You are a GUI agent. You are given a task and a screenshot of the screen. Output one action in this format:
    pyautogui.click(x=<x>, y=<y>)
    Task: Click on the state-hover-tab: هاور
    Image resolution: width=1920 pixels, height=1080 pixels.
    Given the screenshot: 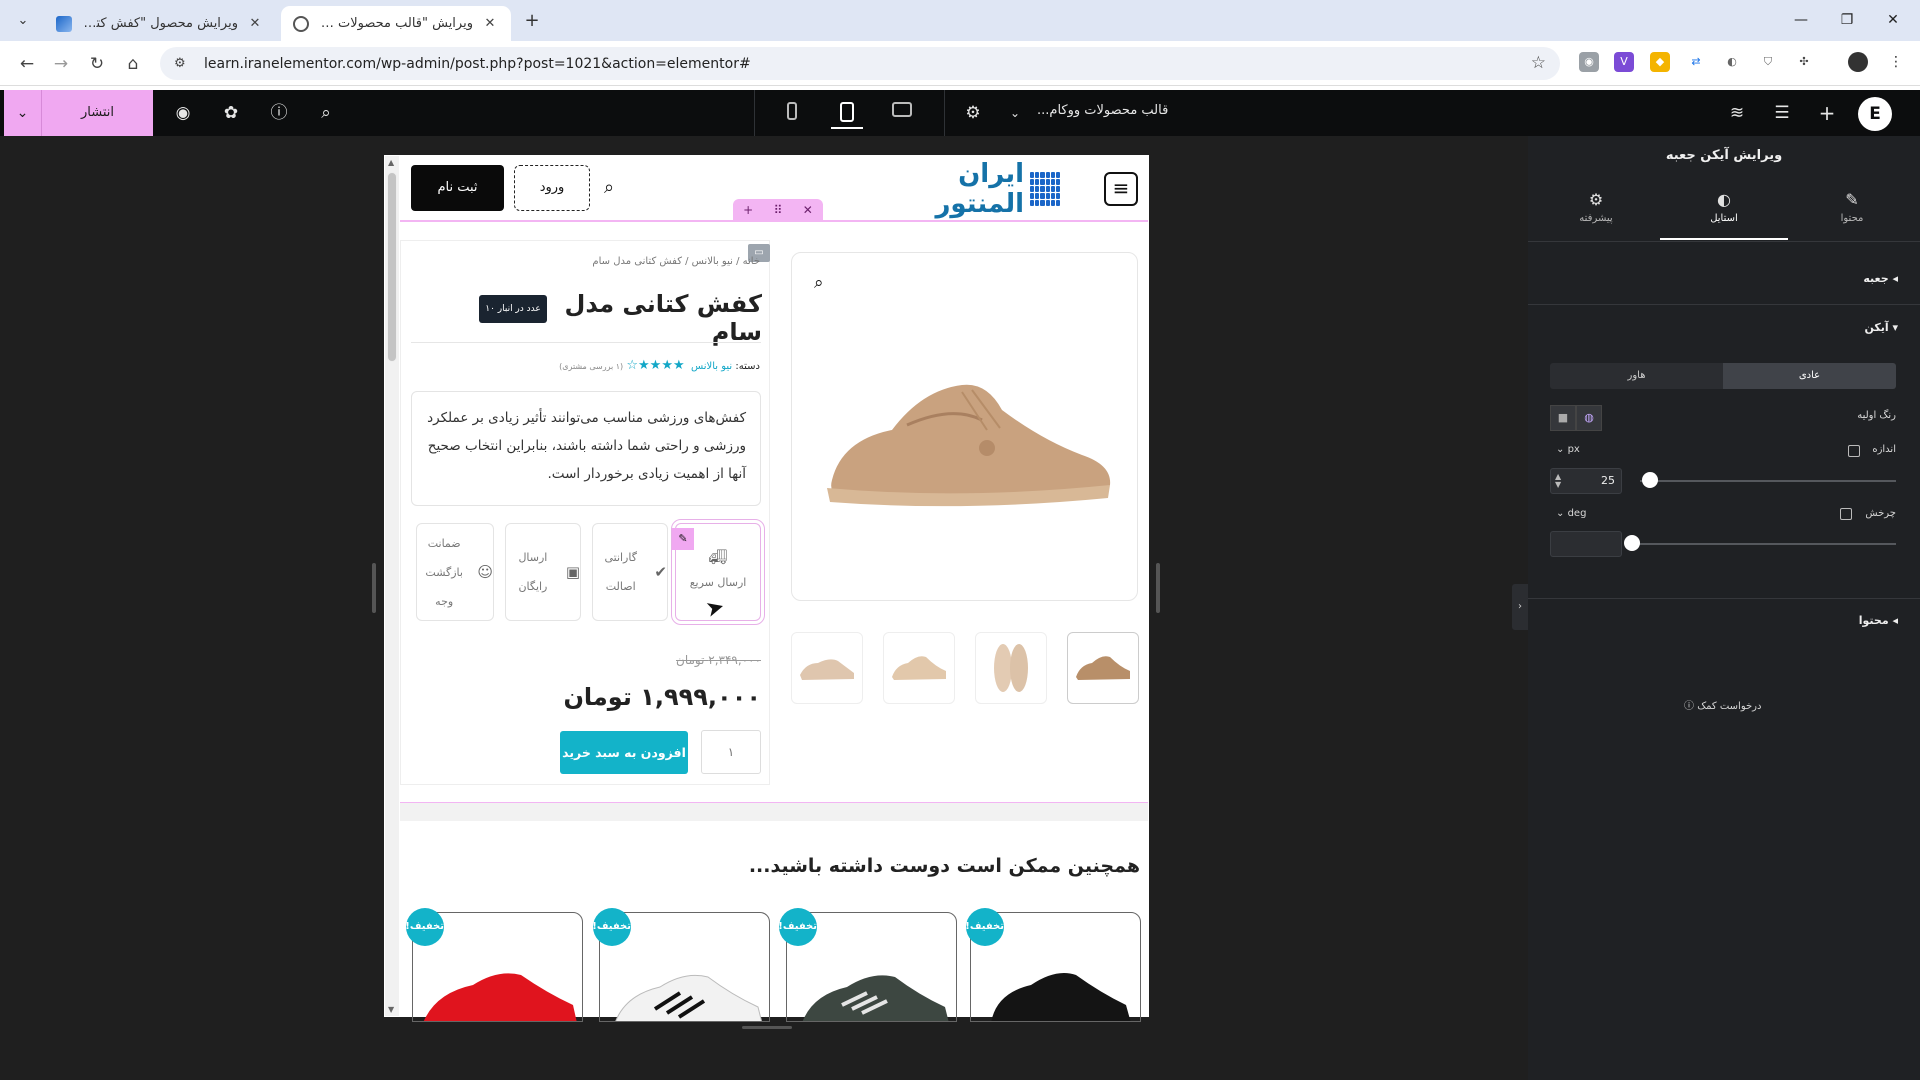 What is the action you would take?
    pyautogui.click(x=1636, y=376)
    